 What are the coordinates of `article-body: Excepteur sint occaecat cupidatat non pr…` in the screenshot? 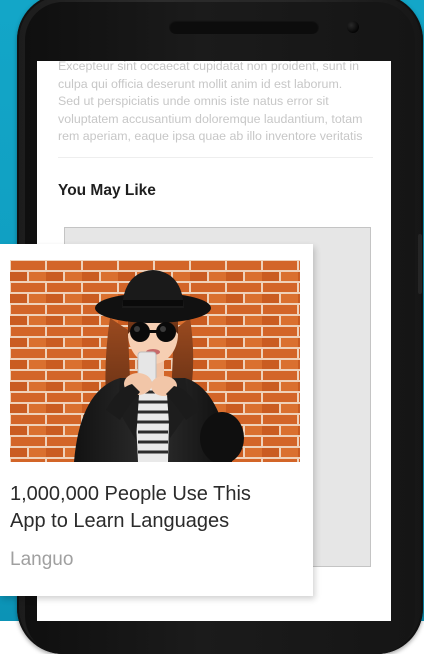 It's located at (223, 103).